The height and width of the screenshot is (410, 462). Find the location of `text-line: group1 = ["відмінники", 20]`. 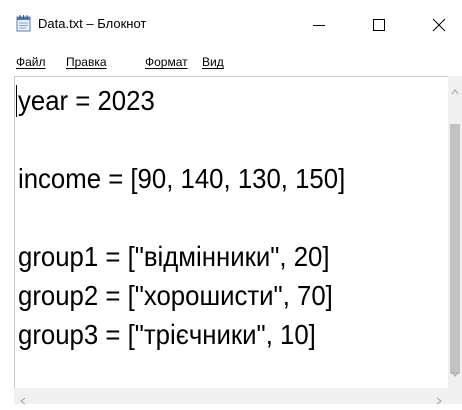

text-line: group1 = ["відмінники", 20] is located at coordinates (174, 256).